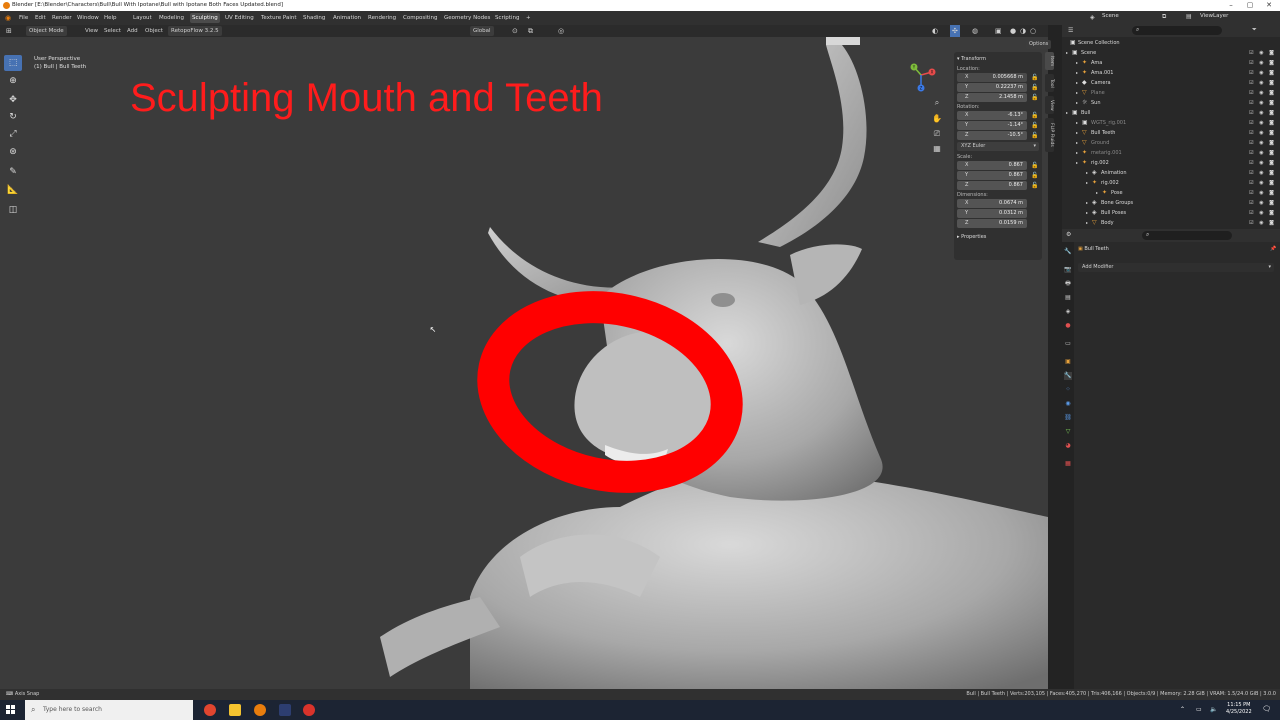  What do you see at coordinates (998, 31) in the screenshot?
I see `xray-icon: ▣` at bounding box center [998, 31].